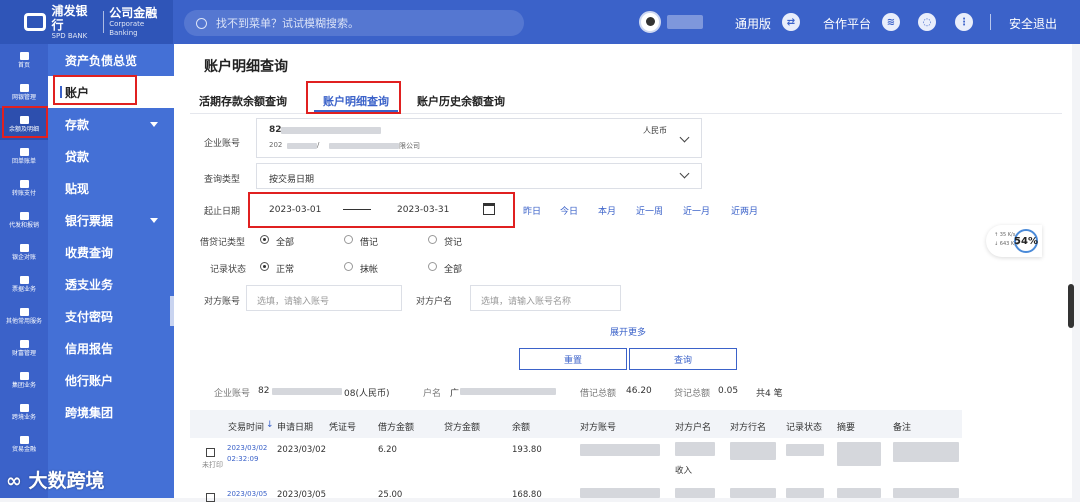 This screenshot has width=1080, height=502. What do you see at coordinates (744, 210) in the screenshot?
I see `range-last-two-months: 近两月` at bounding box center [744, 210].